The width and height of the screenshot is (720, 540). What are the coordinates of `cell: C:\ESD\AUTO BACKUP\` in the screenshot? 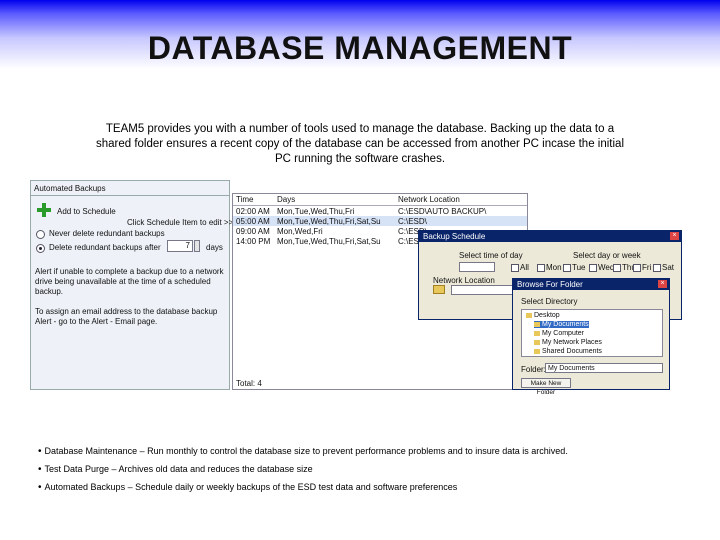 It's located at (442, 211).